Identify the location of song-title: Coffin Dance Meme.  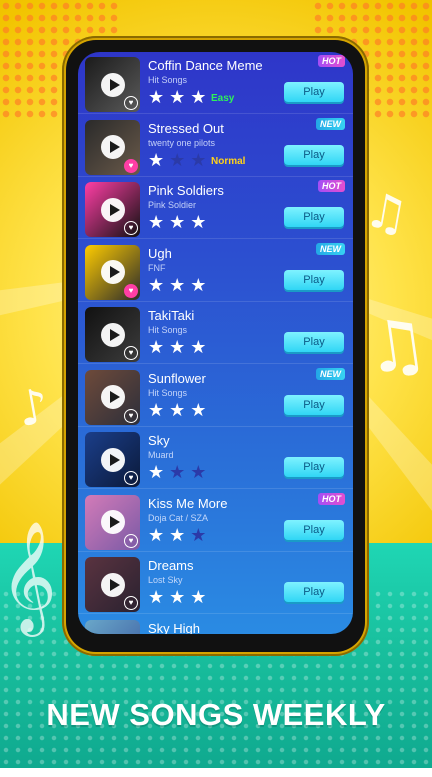
(205, 65).